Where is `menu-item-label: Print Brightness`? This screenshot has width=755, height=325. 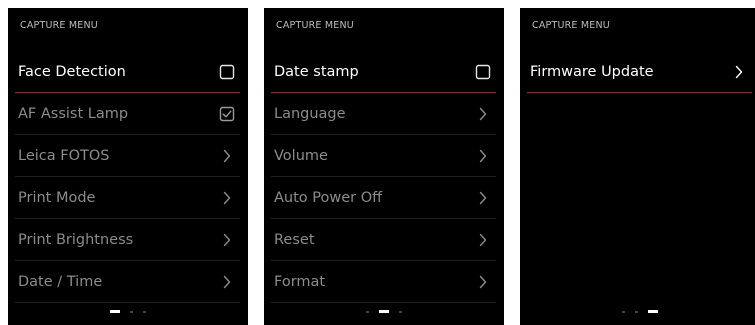 menu-item-label: Print Brightness is located at coordinates (76, 239).